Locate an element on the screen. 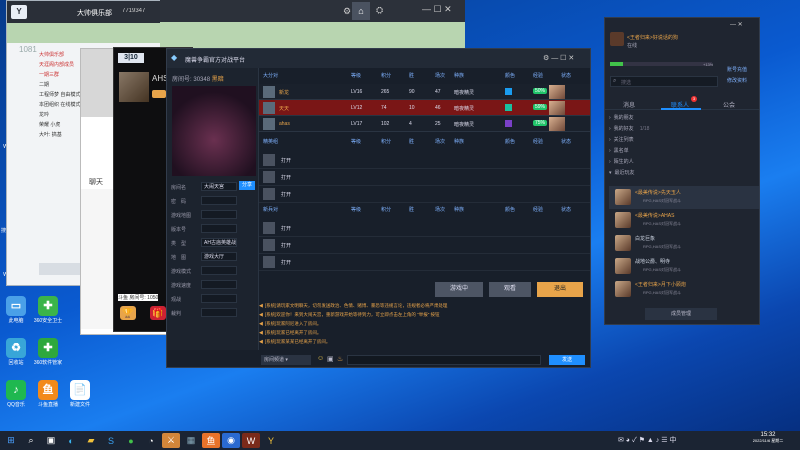  trophy-icon: 🏆 is located at coordinates (128, 313).